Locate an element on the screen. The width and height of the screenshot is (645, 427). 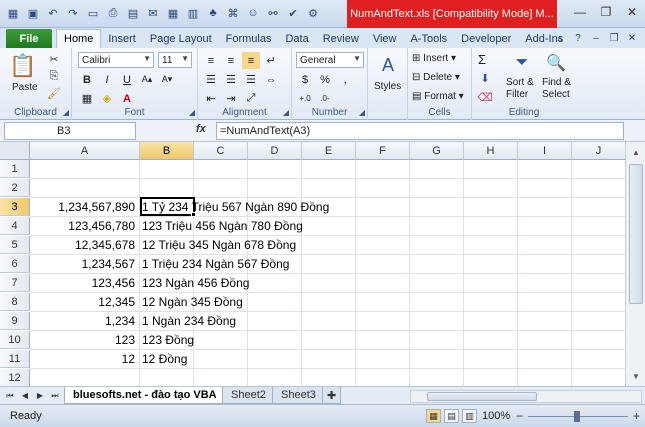
tree-icon: ♣ is located at coordinates (213, 13).